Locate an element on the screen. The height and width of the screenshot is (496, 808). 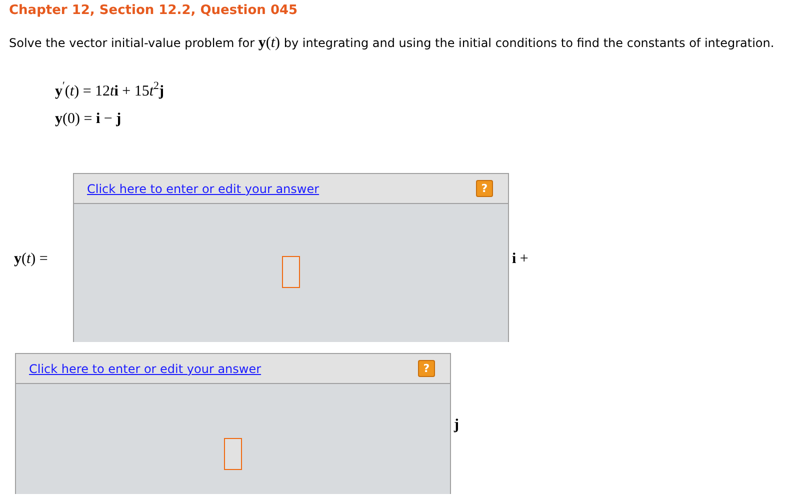
question-title: Chapter 12, Section 12.2, Question 045 is located at coordinates (153, 10).